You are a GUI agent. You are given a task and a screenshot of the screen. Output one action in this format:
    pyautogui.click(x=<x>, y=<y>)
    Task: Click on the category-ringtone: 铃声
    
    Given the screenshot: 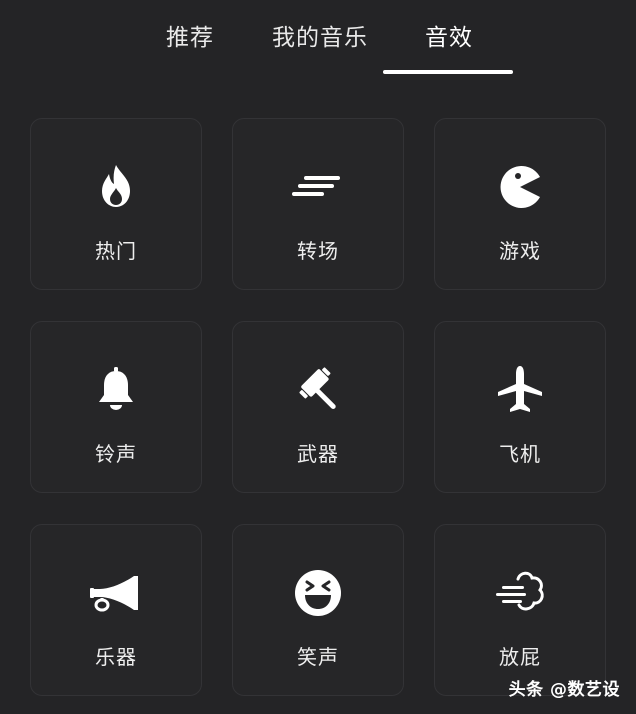 What is the action you would take?
    pyautogui.click(x=116, y=407)
    